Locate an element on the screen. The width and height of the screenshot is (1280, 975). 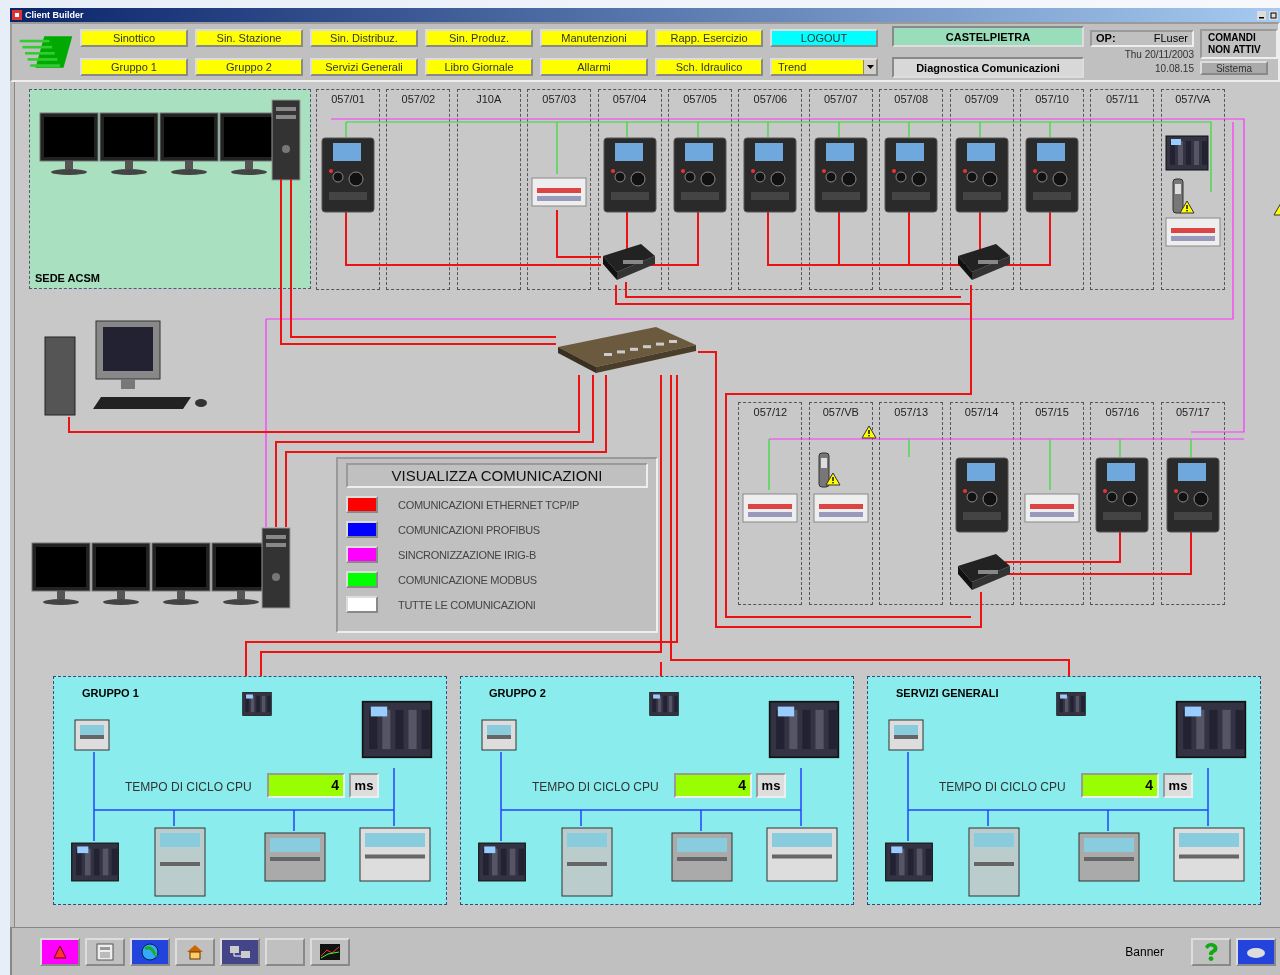
maximize-icon is located at coordinates (1273, 15).